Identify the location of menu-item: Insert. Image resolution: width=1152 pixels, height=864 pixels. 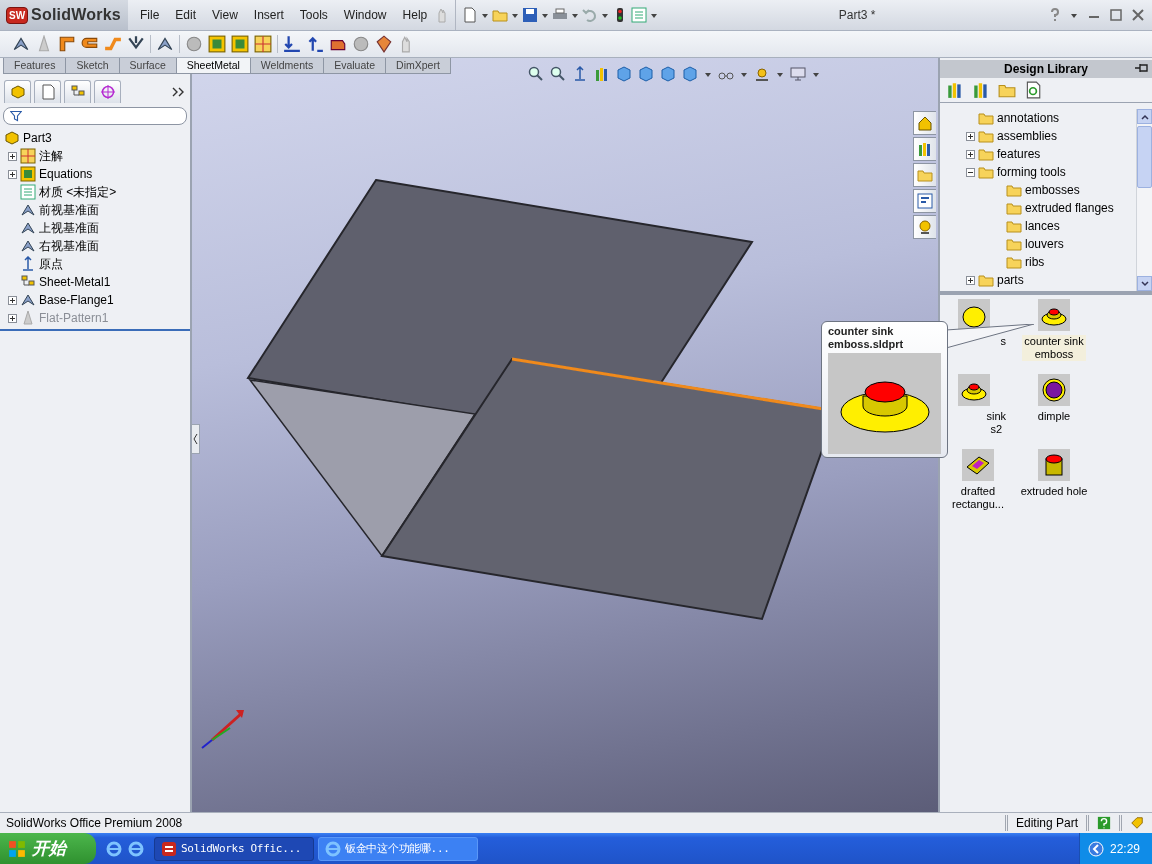
(268, 15).